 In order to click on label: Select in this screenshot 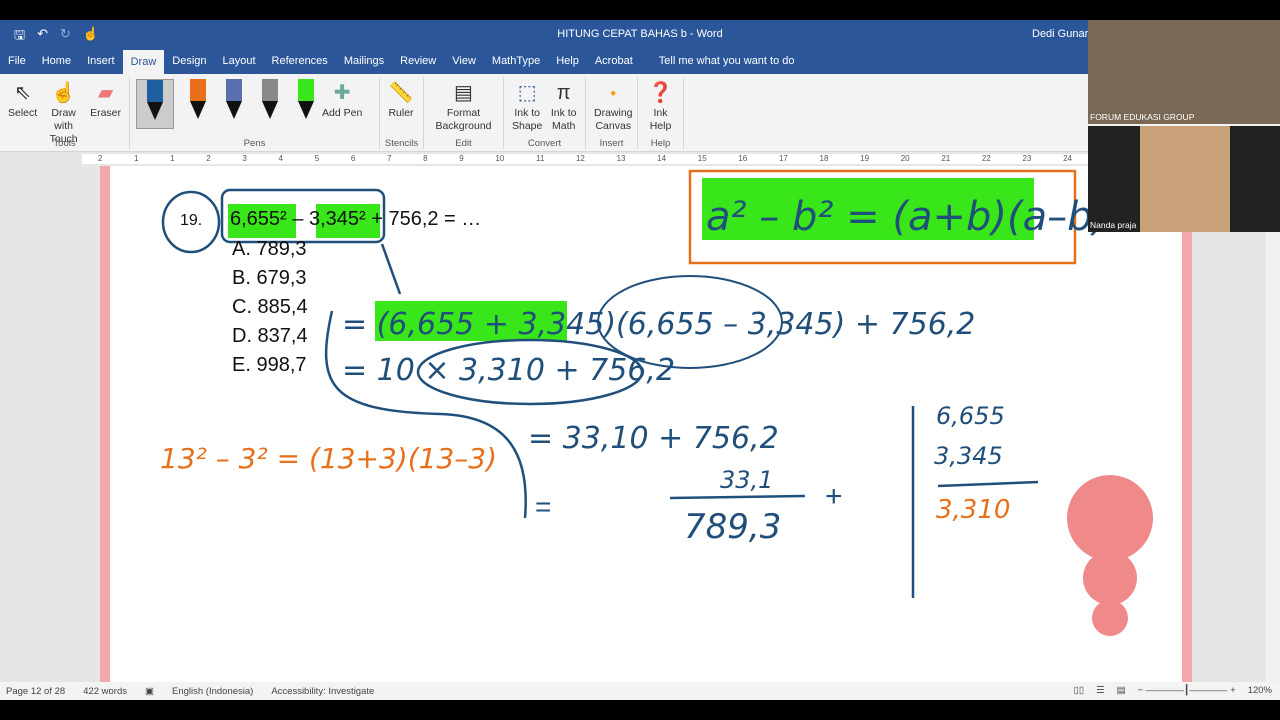, I will do `click(23, 113)`.